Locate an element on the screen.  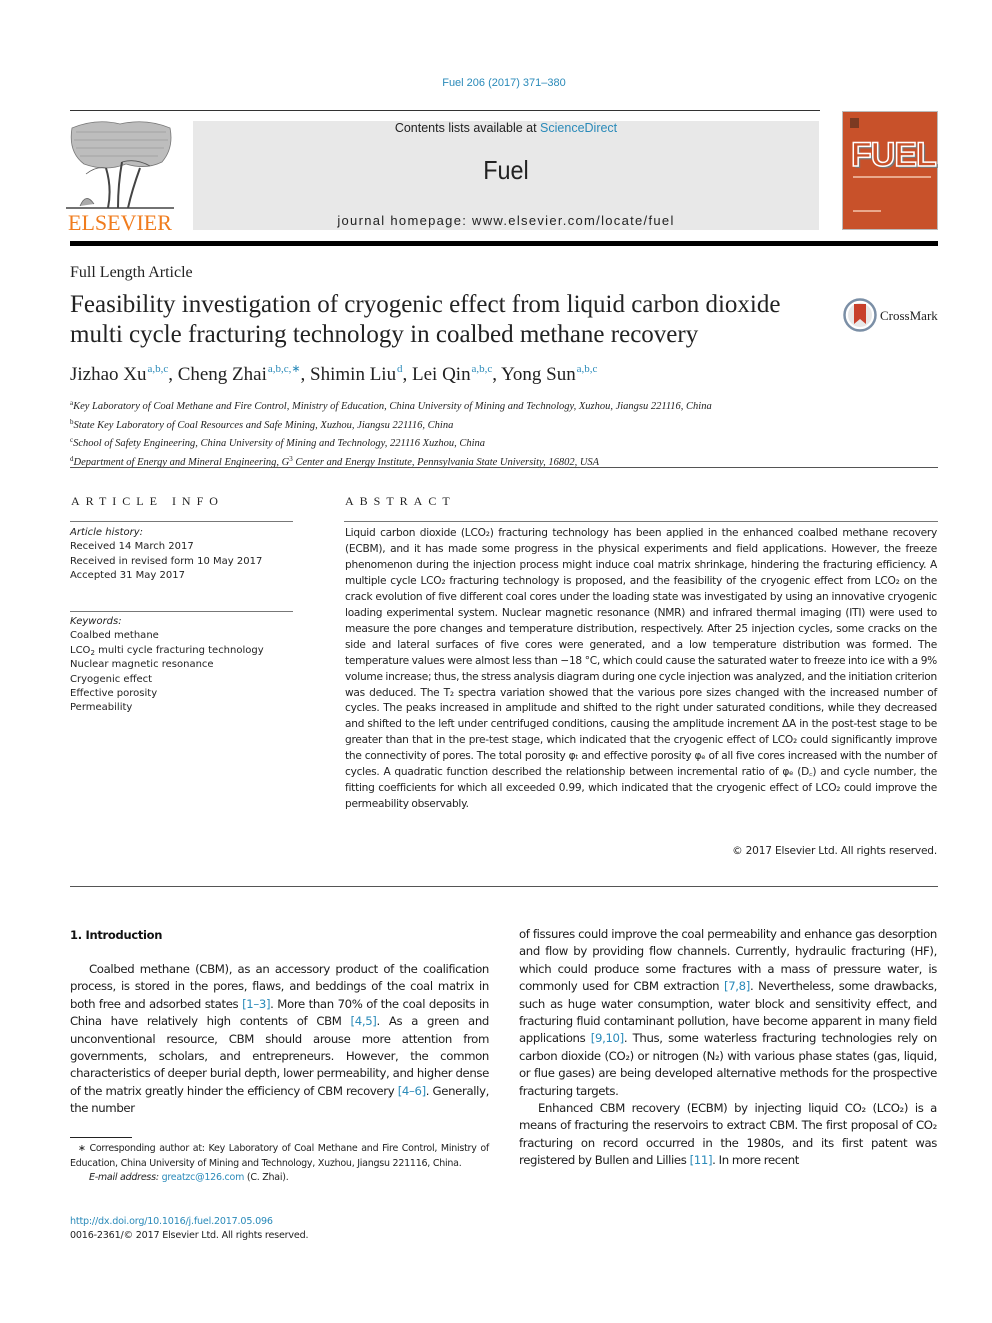
crossmark-button: CrossMark is located at coordinates (892, 316).